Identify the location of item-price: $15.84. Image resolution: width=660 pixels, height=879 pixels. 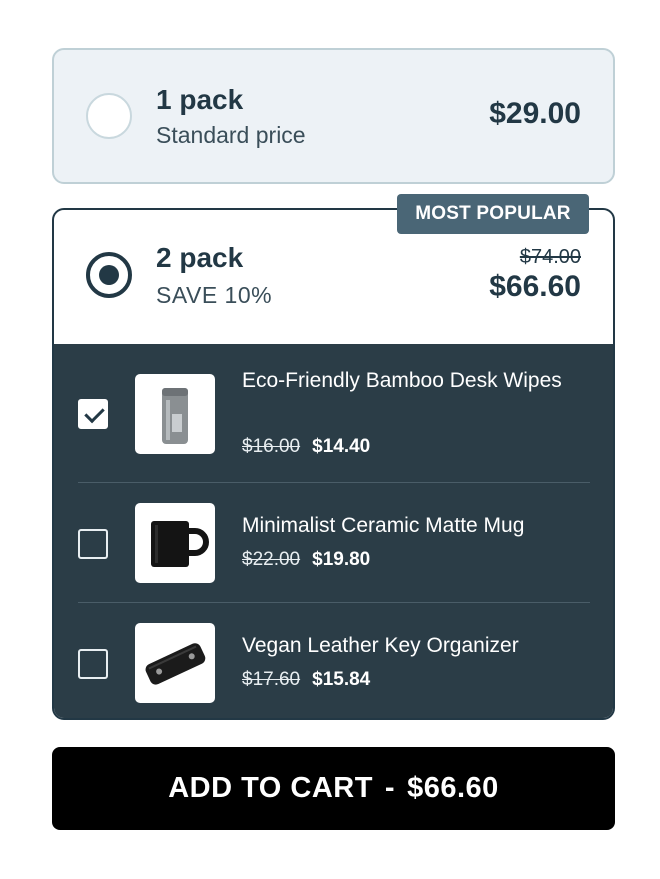
(341, 679).